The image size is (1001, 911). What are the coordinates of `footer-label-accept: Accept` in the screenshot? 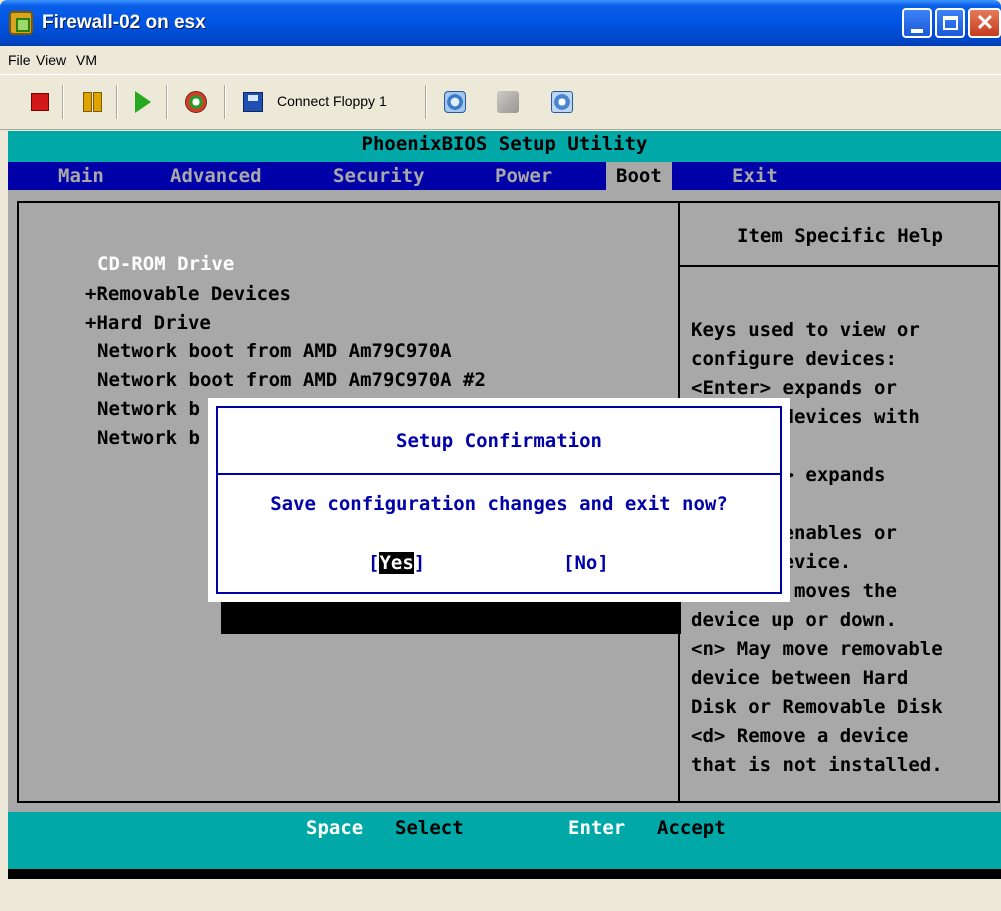 It's located at (691, 828).